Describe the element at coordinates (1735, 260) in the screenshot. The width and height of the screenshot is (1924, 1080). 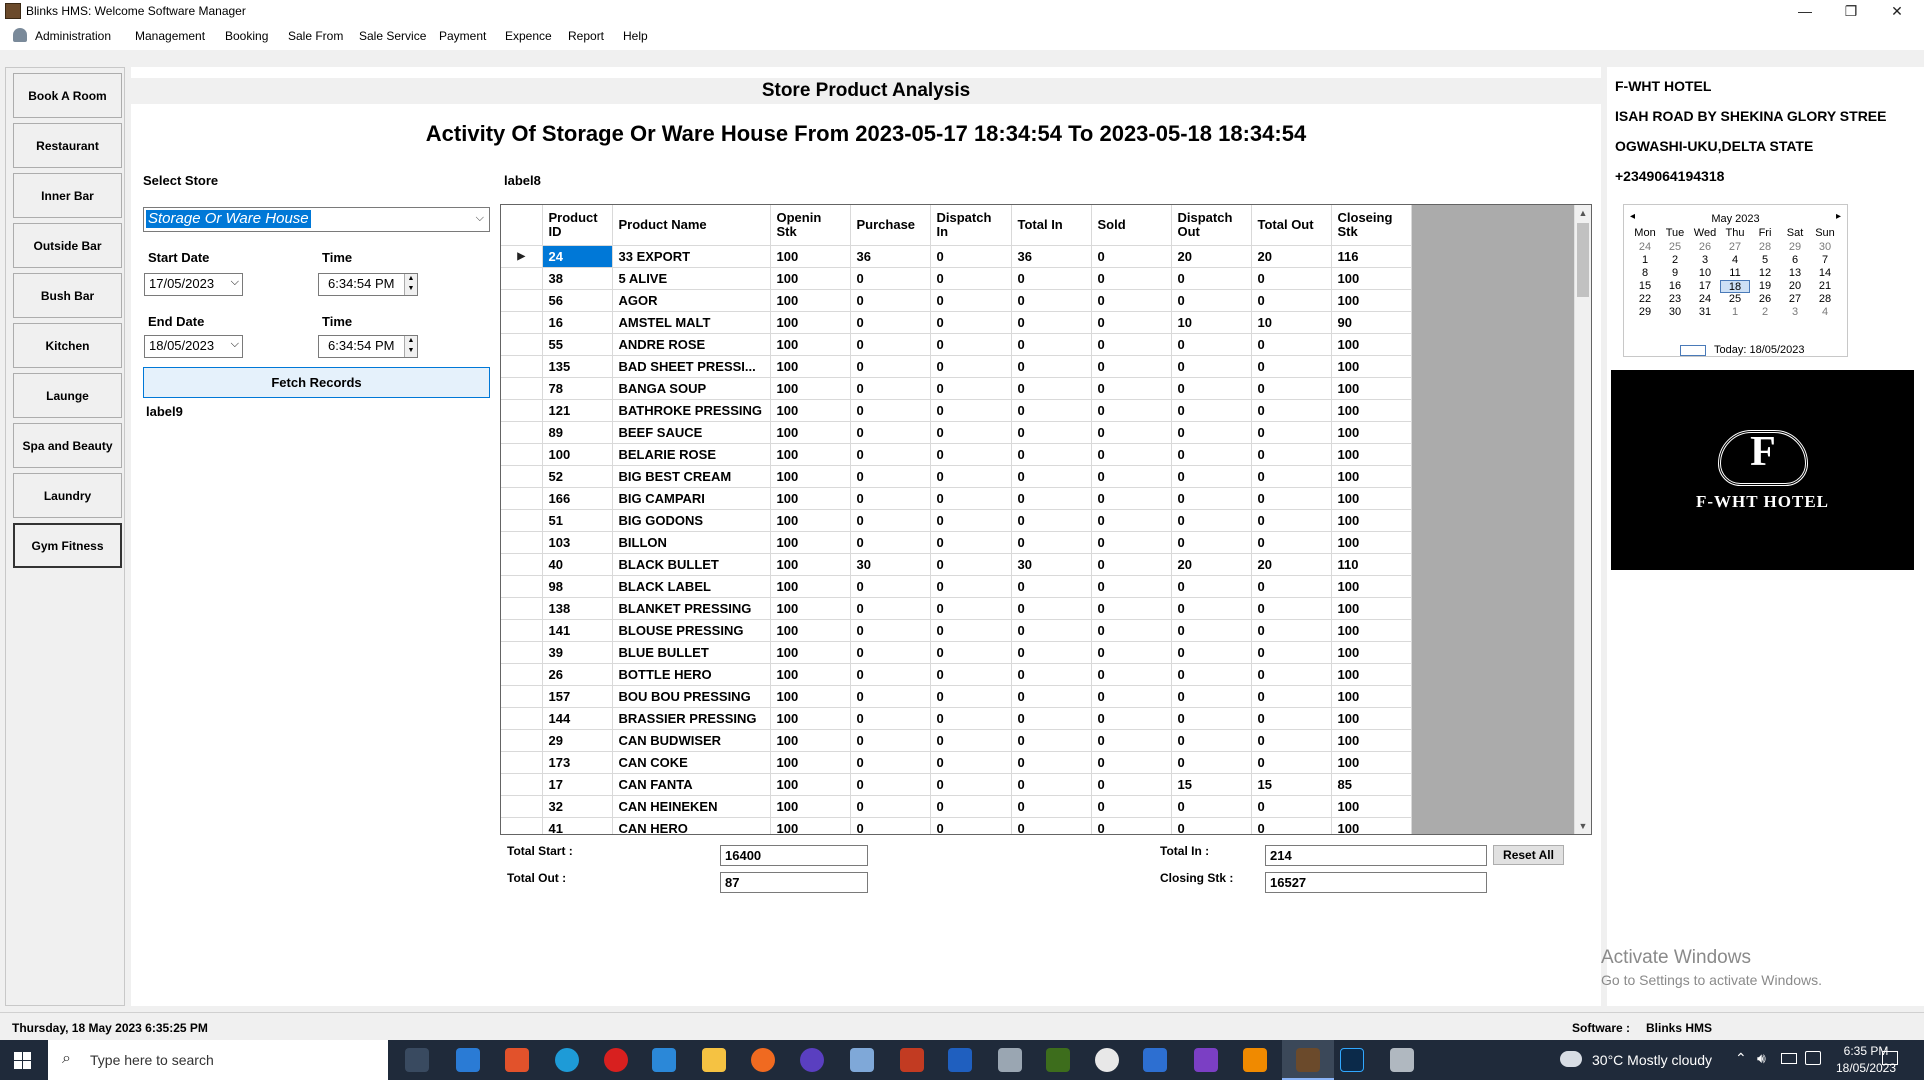
I see `calendar-day: 4` at that location.